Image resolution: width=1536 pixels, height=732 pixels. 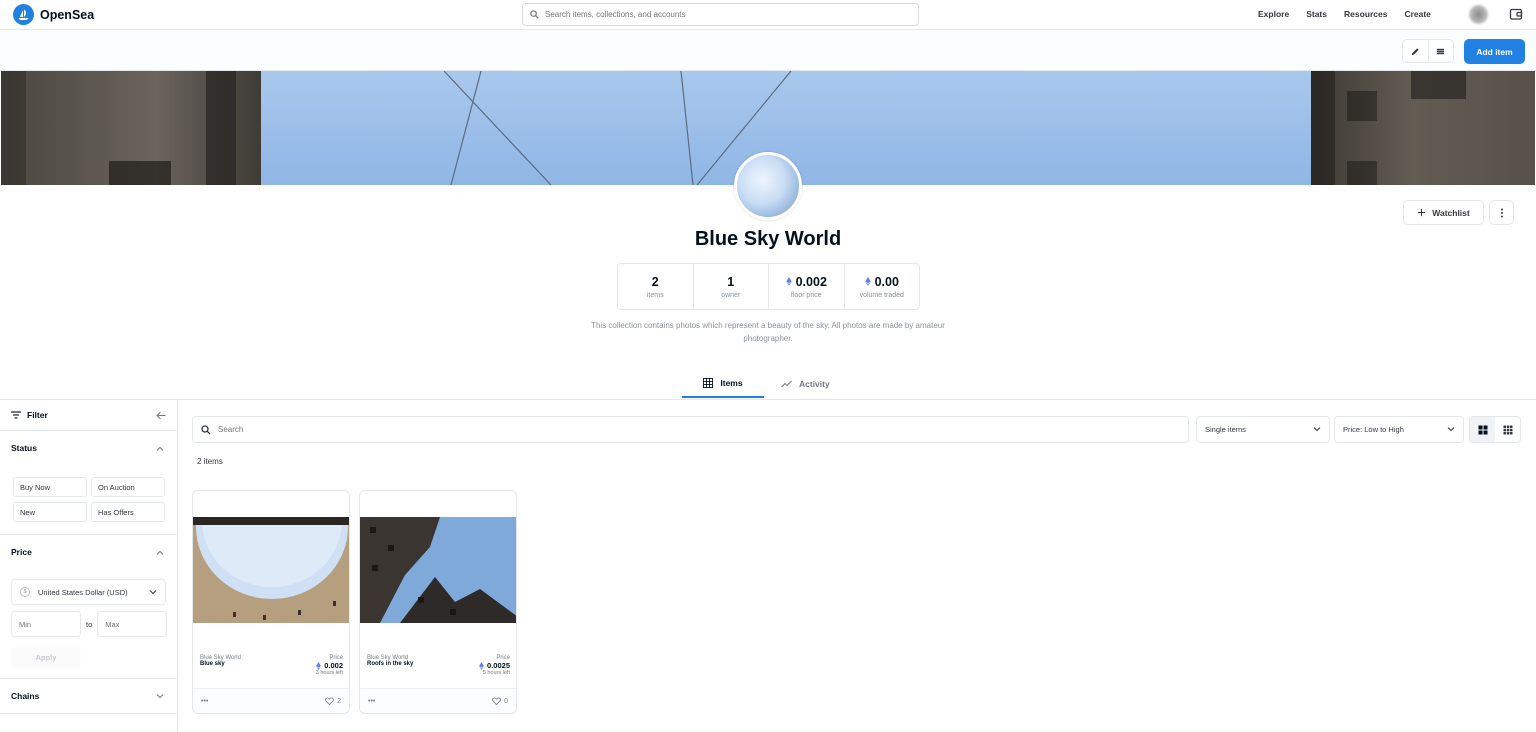 I want to click on stat-volume: 0.00 volume traded, so click(x=882, y=286).